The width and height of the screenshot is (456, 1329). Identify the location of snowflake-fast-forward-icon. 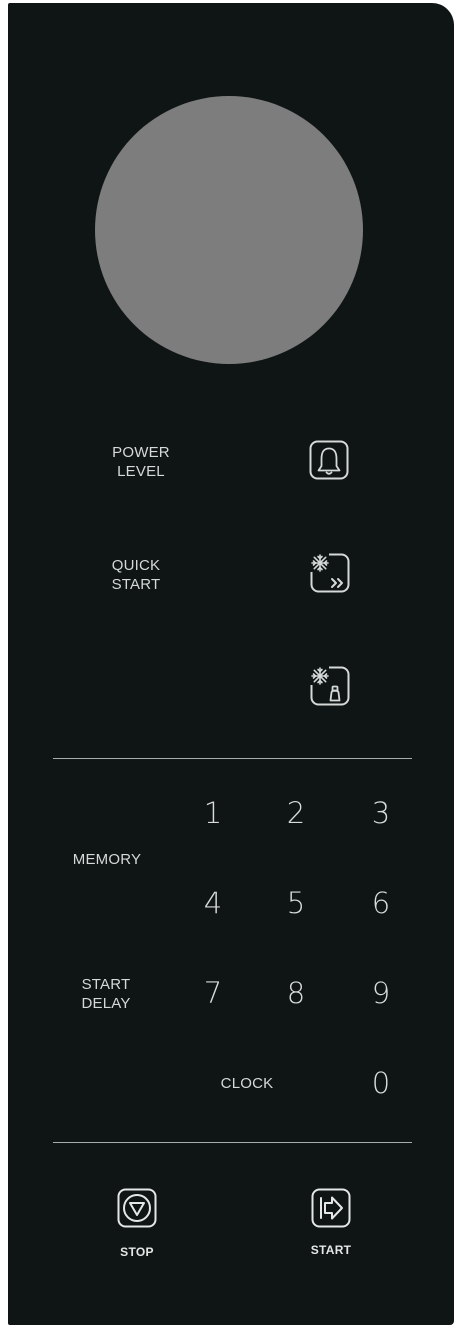
(330, 573).